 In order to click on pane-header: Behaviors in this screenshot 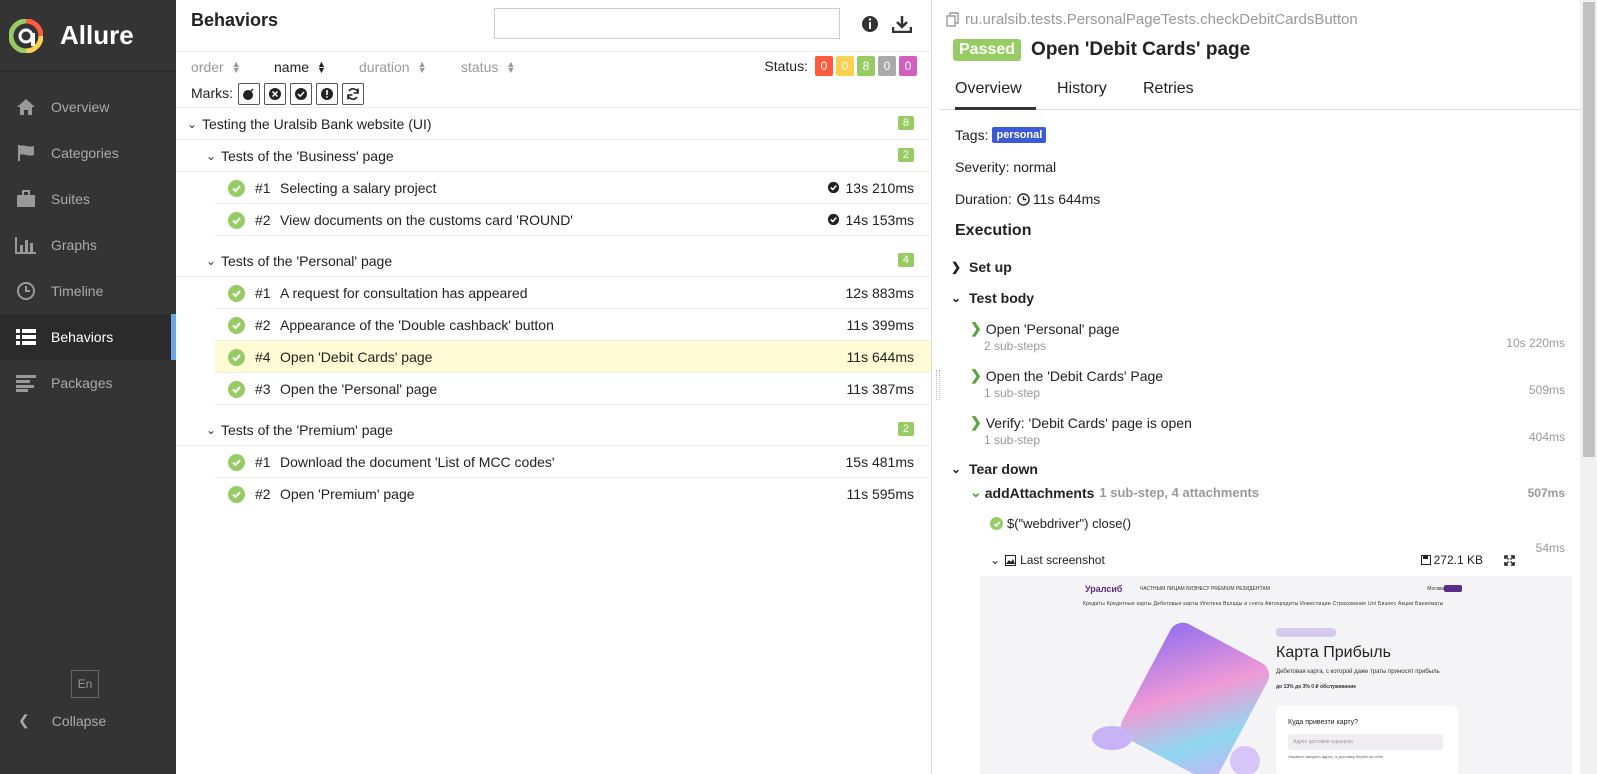, I will do `click(553, 26)`.